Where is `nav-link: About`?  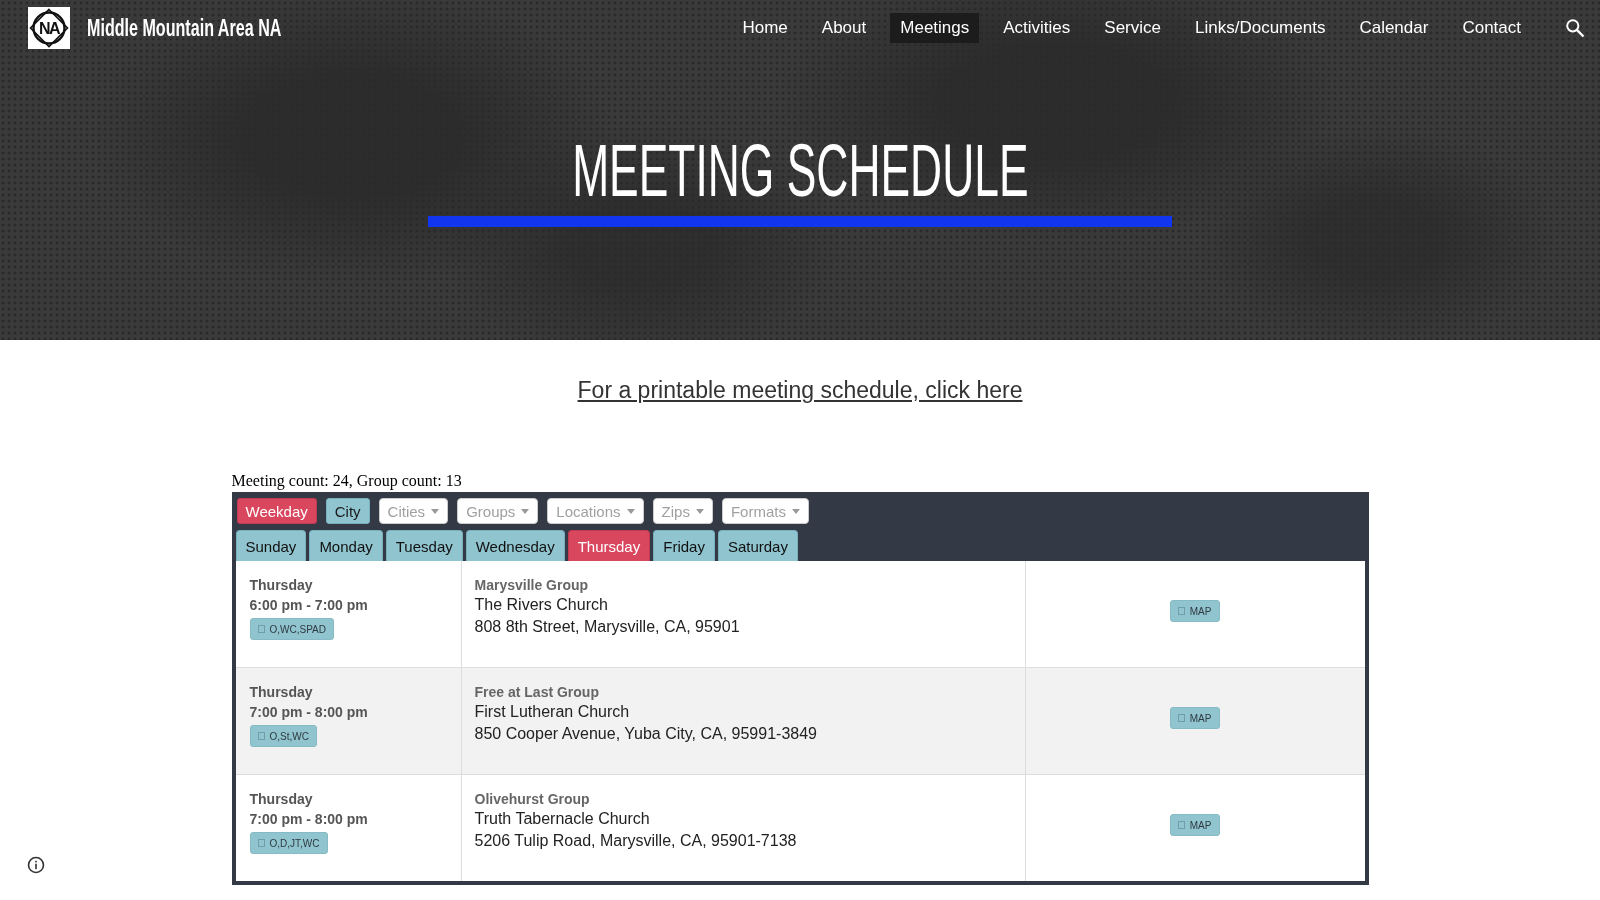
nav-link: About is located at coordinates (844, 28).